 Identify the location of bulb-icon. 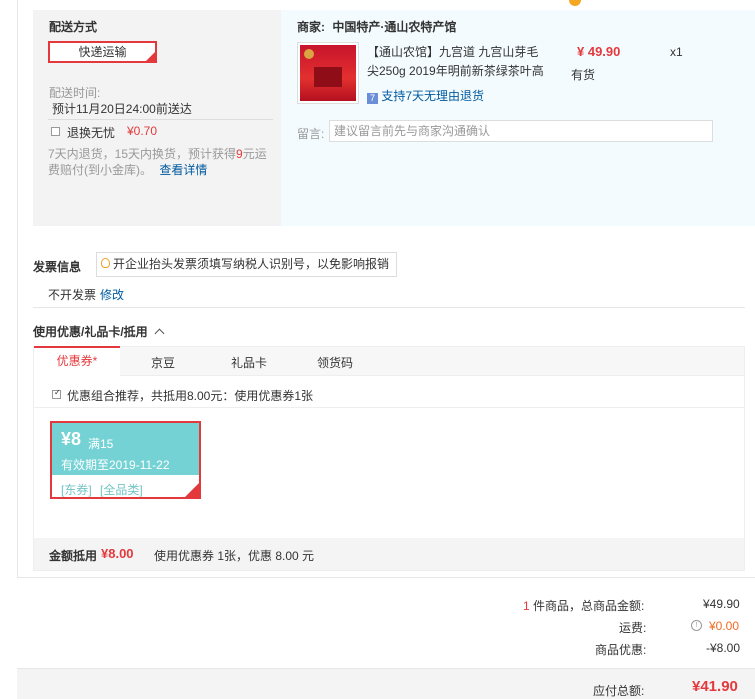
(105, 263).